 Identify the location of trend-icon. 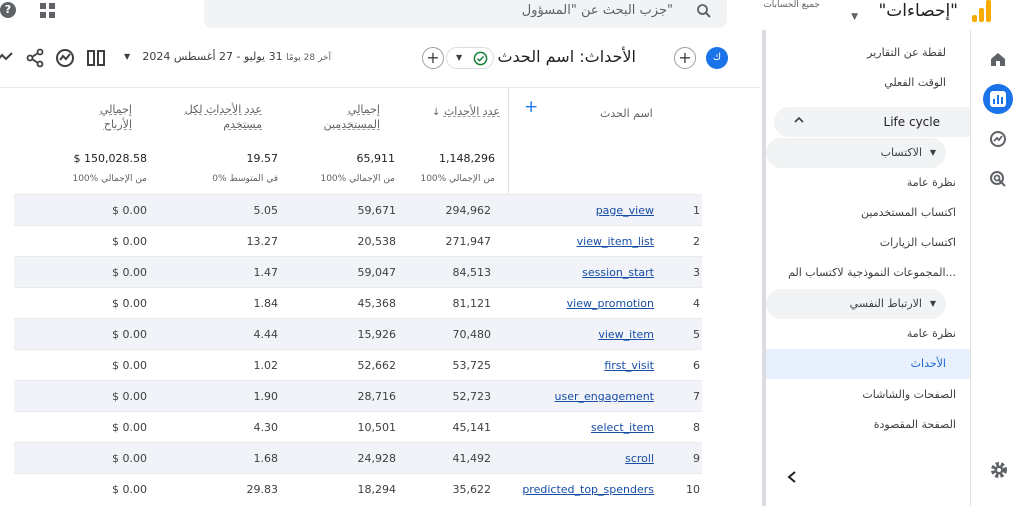
(8, 58).